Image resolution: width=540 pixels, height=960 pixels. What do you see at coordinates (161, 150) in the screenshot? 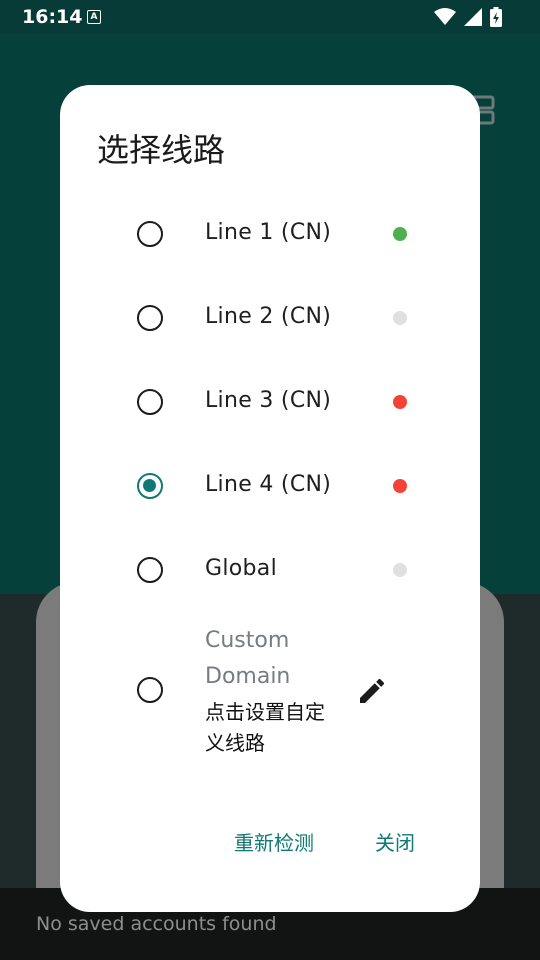
I see `dialog-title: 选择线路` at bounding box center [161, 150].